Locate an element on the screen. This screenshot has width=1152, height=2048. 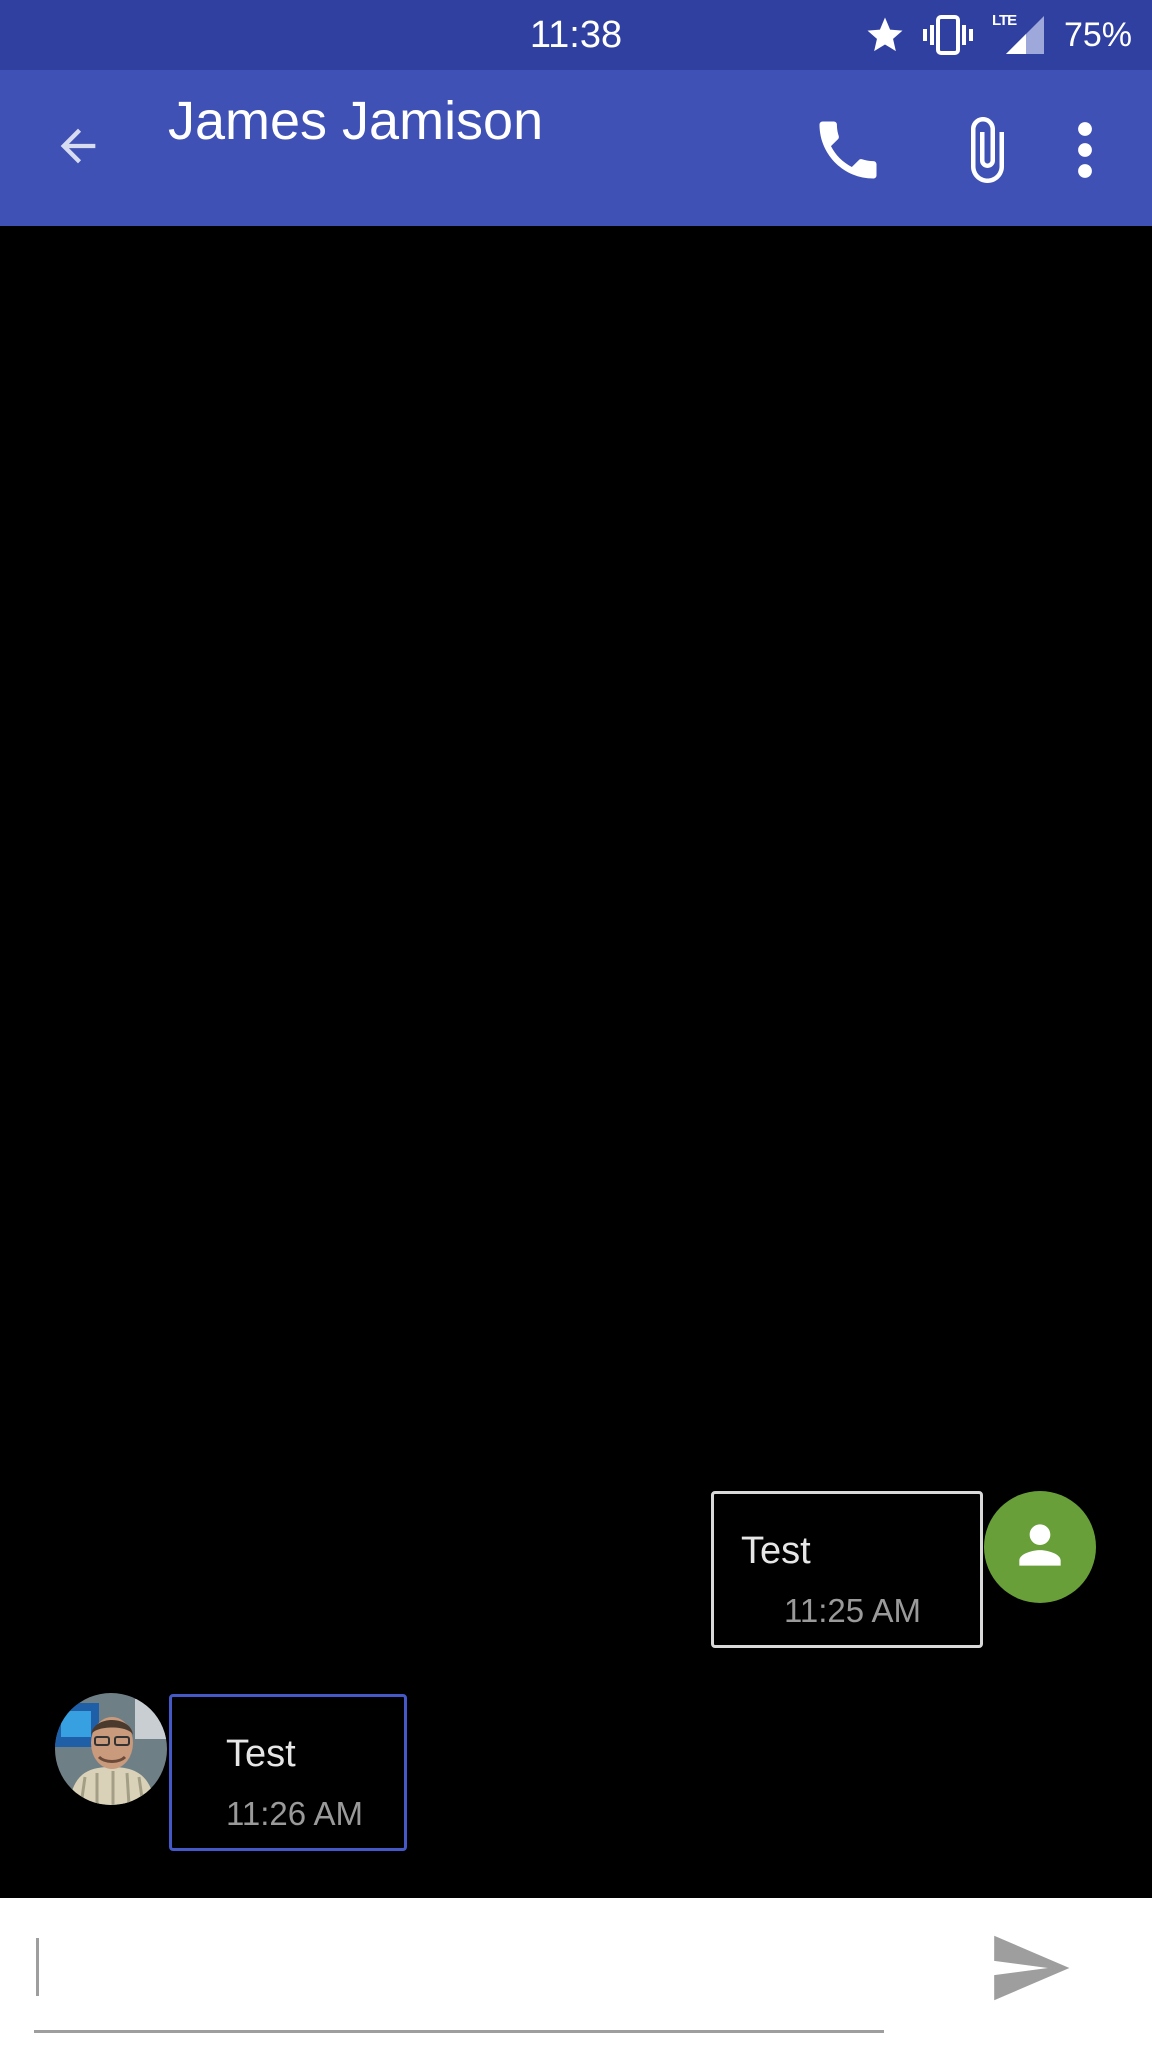
lte-label: LTE is located at coordinates (1004, 20).